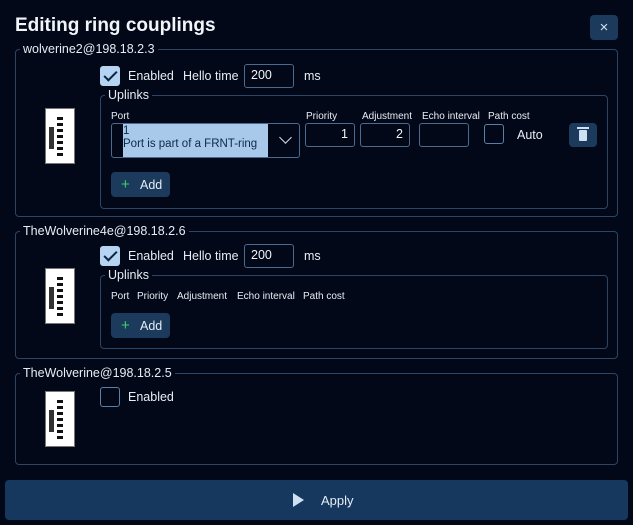  I want to click on close-icon: ×, so click(604, 27).